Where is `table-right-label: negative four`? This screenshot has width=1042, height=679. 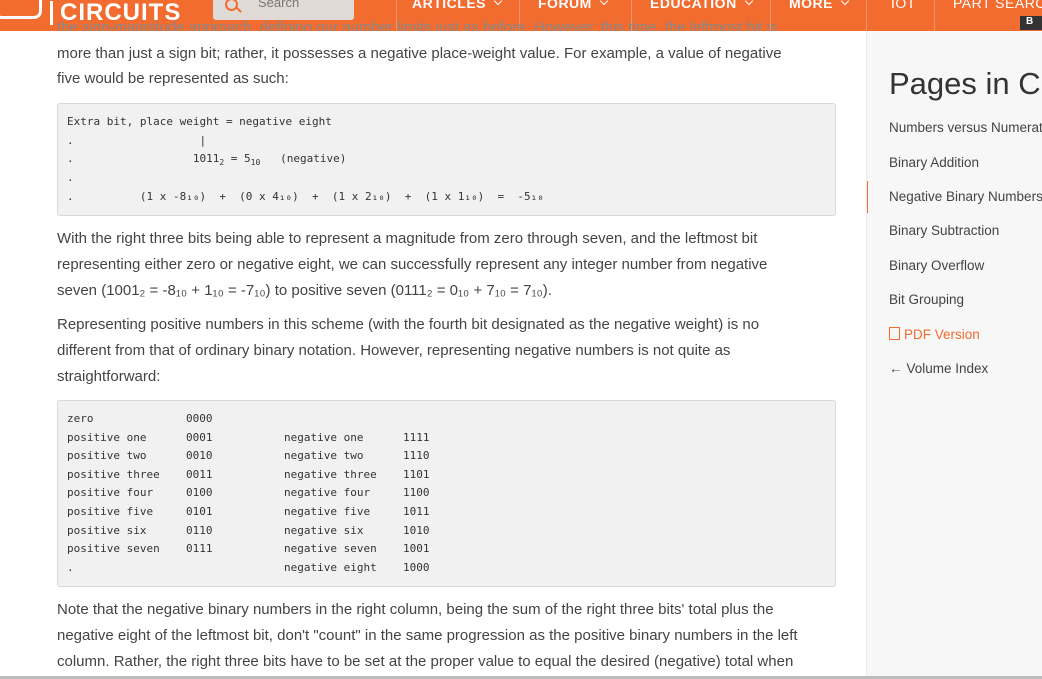
table-right-label: negative four is located at coordinates (327, 493).